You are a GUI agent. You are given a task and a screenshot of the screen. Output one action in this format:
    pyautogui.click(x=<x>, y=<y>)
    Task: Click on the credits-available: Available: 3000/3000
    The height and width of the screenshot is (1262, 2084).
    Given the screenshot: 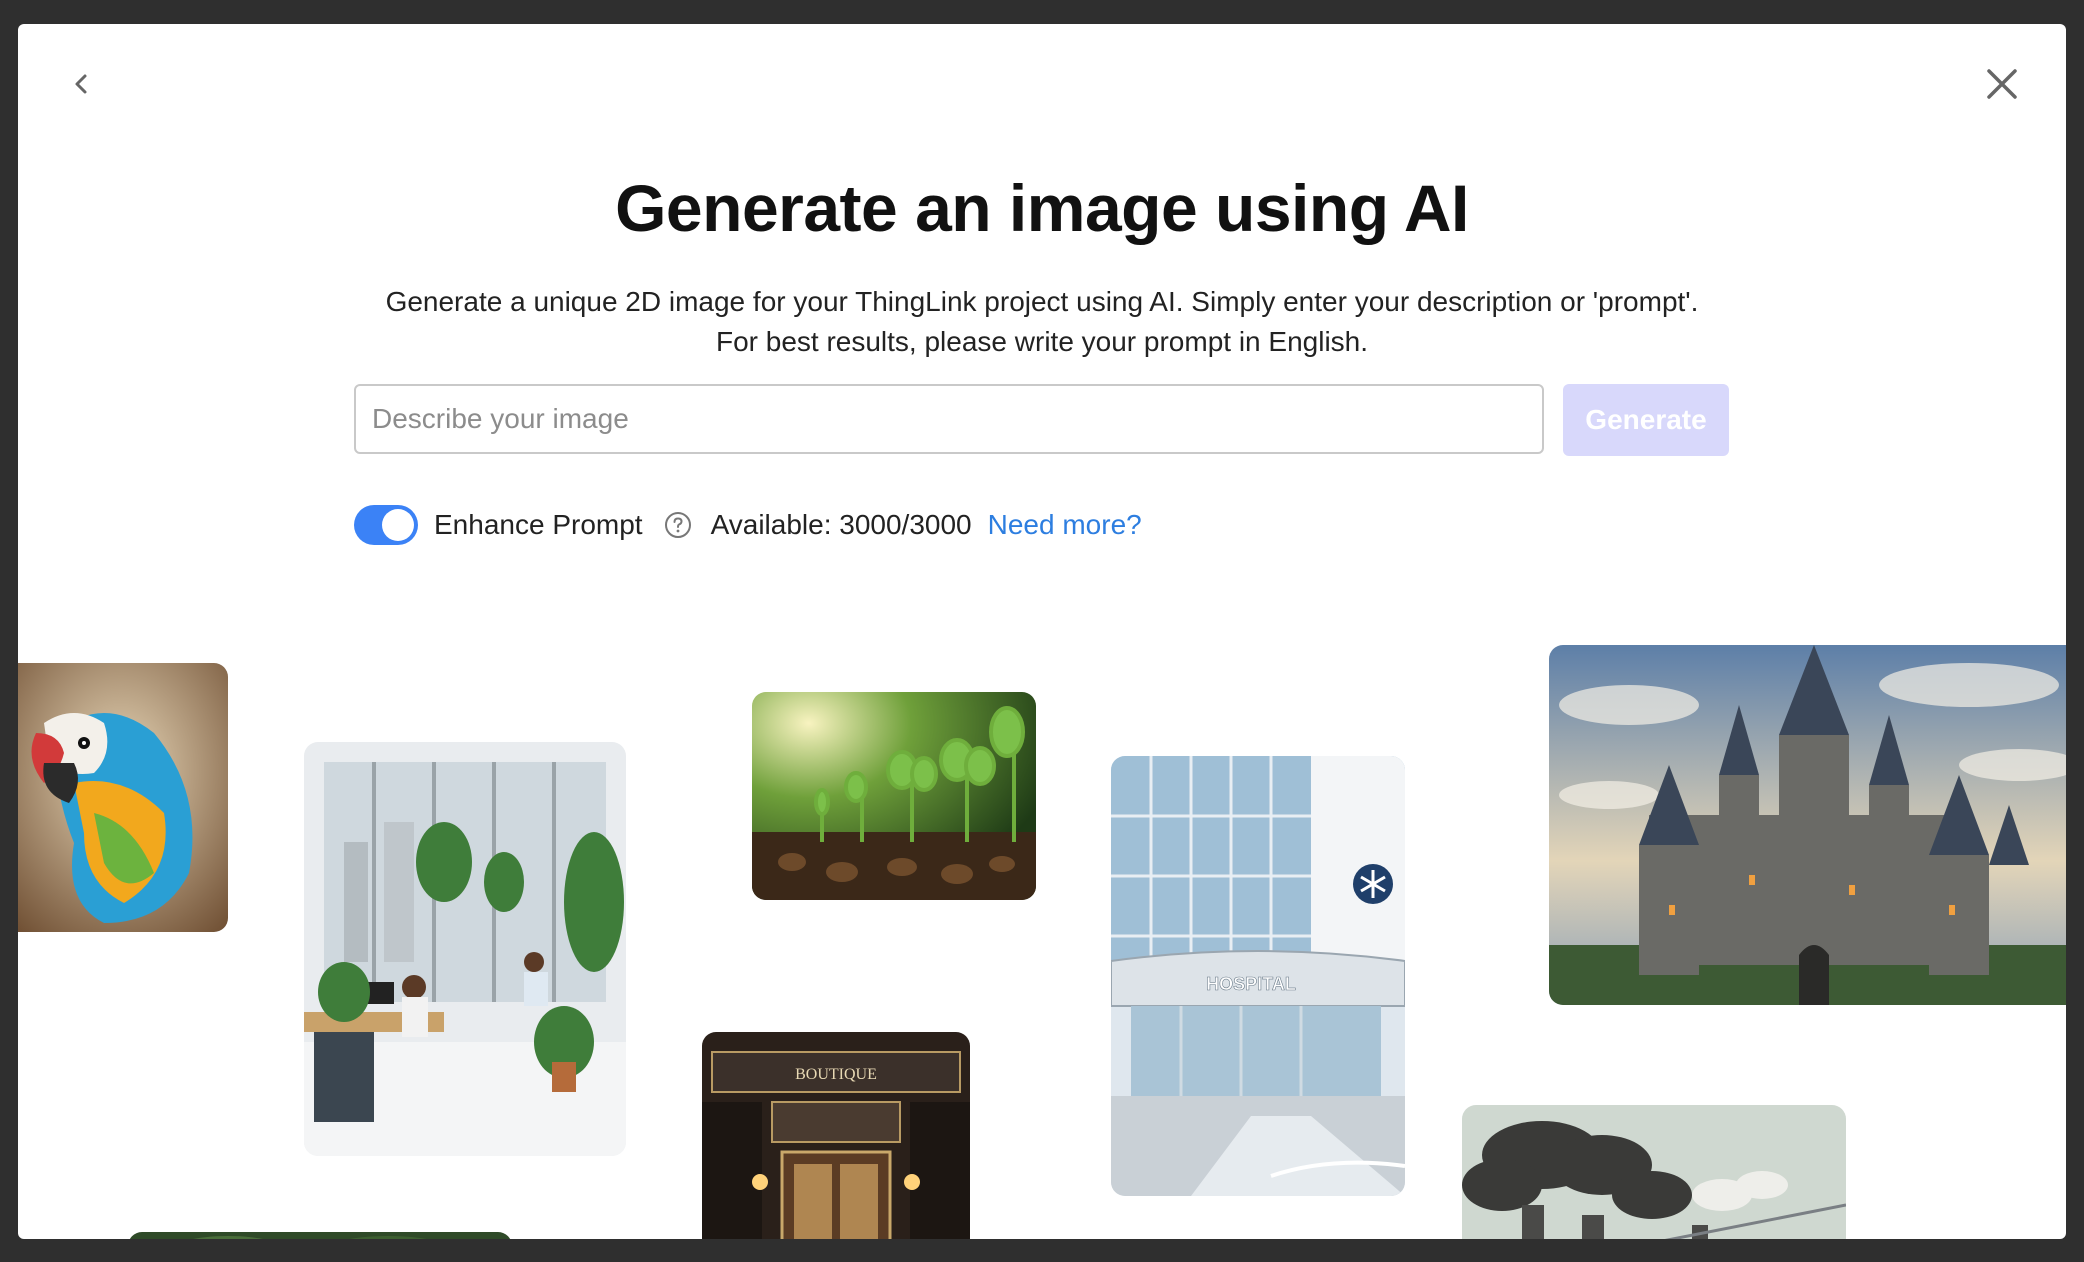 What is the action you would take?
    pyautogui.click(x=841, y=524)
    